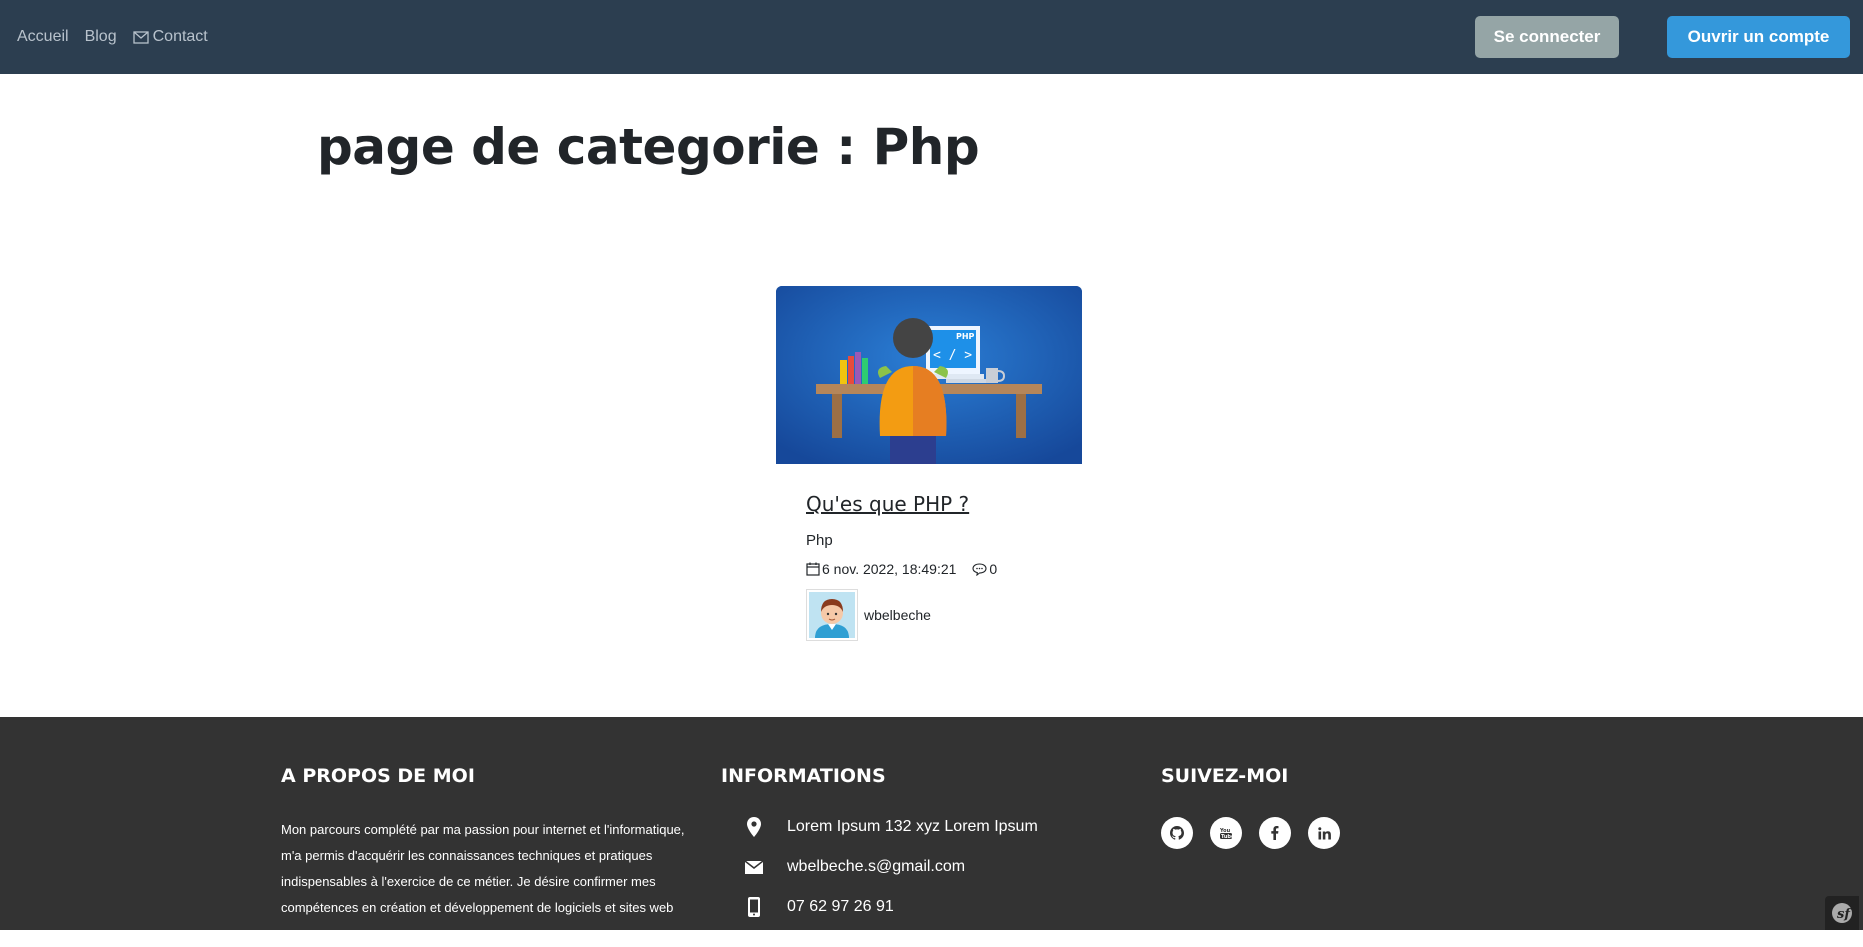 The height and width of the screenshot is (947, 1863). I want to click on about-heading: A PROPOS DE MOI, so click(378, 776).